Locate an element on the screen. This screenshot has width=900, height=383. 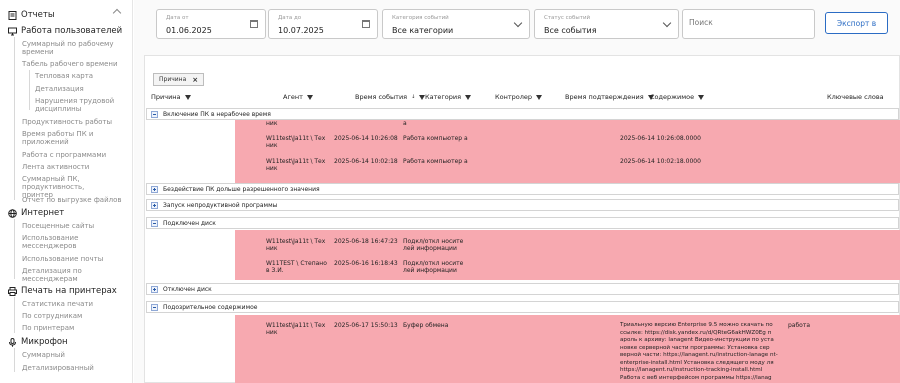
microphone-icon is located at coordinates (12, 342).